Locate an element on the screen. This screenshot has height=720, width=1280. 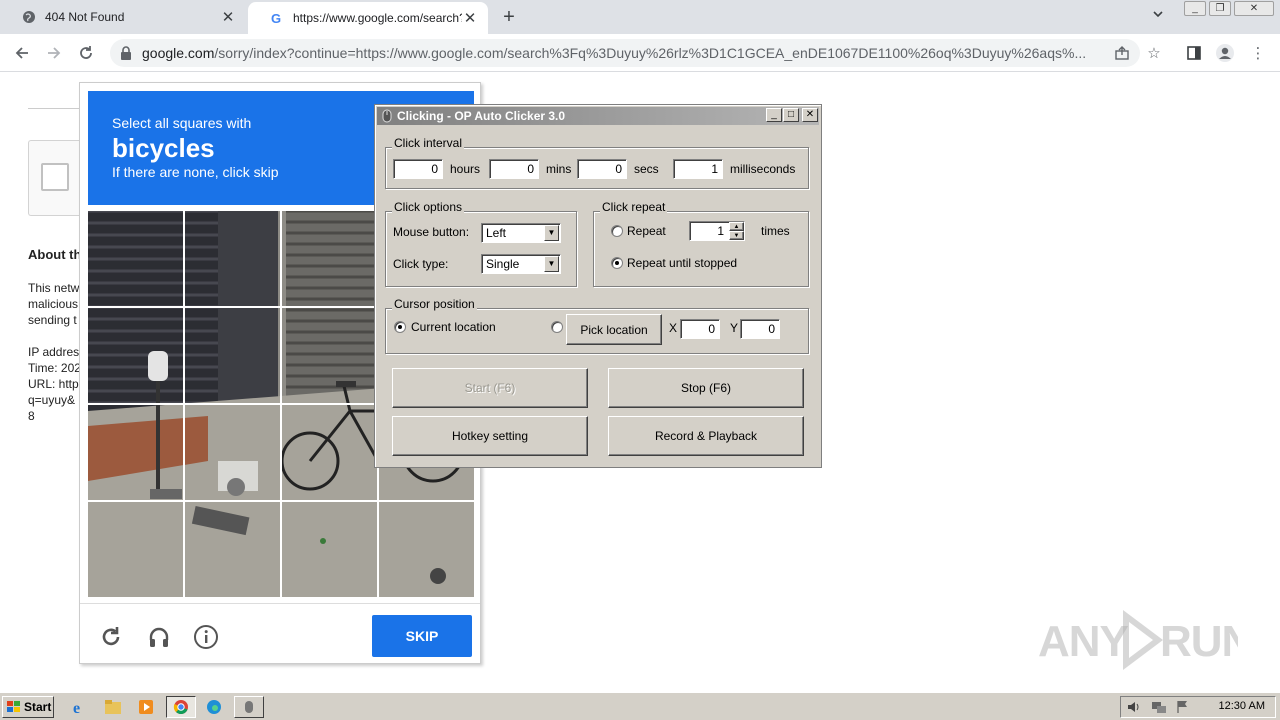
svg-text: ANY is located at coordinates (1083, 641).